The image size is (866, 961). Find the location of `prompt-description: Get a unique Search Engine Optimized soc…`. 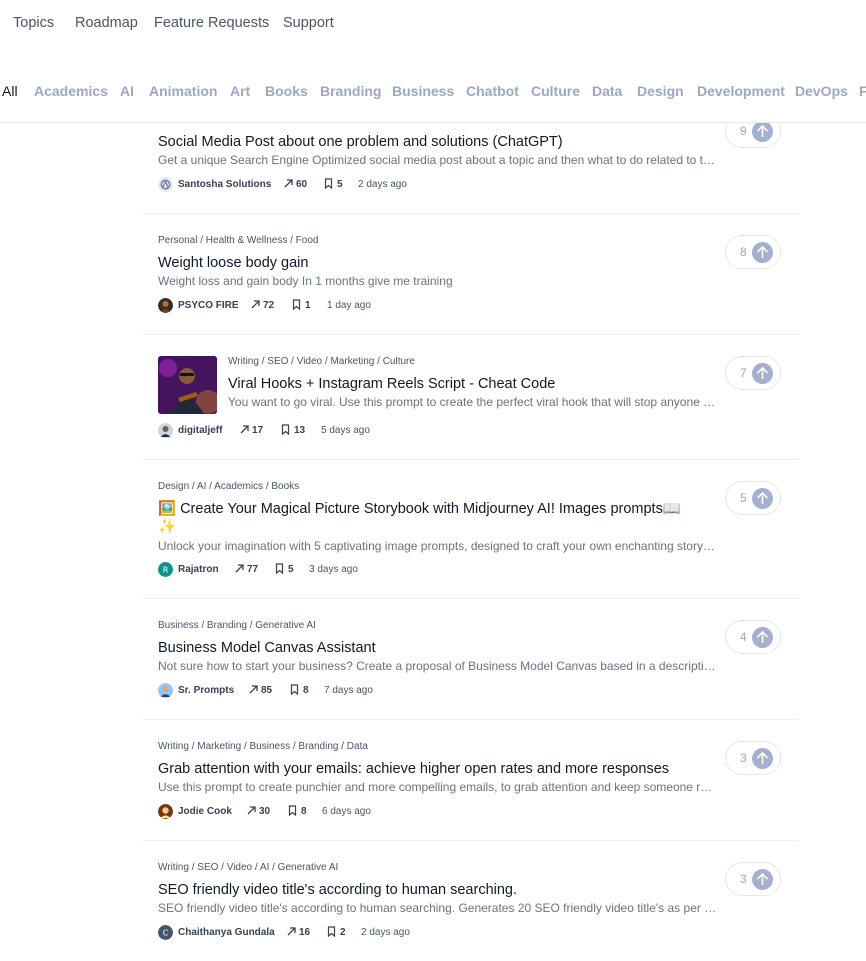

prompt-description: Get a unique Search Engine Optimized soc… is located at coordinates (438, 160).